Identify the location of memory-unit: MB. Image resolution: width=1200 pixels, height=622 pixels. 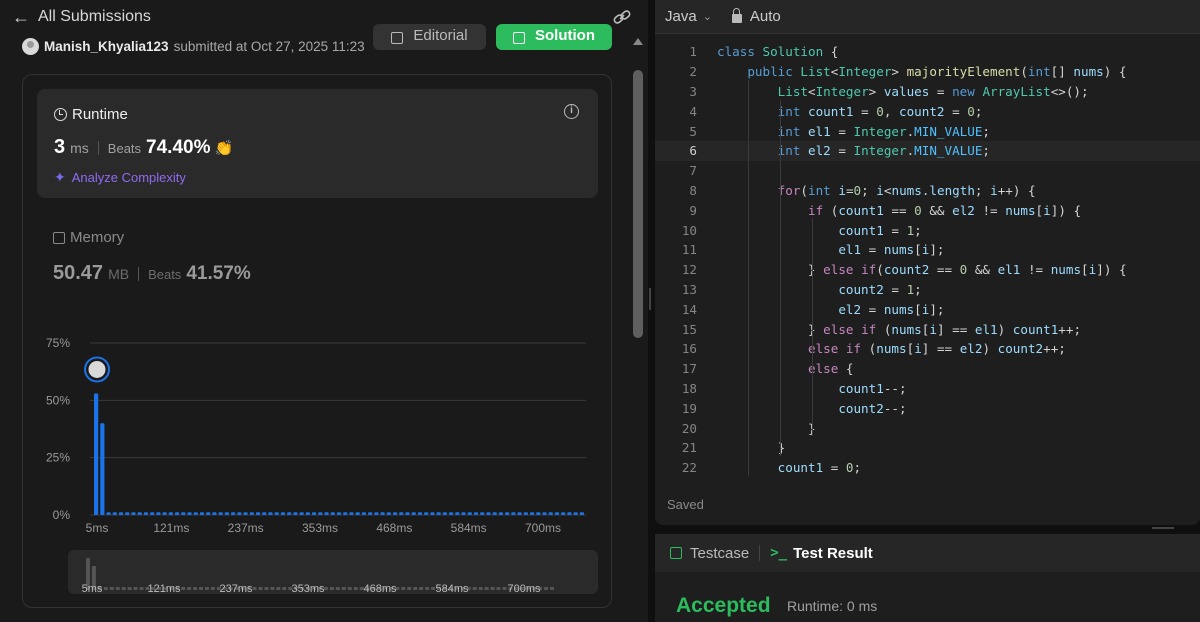
(119, 274).